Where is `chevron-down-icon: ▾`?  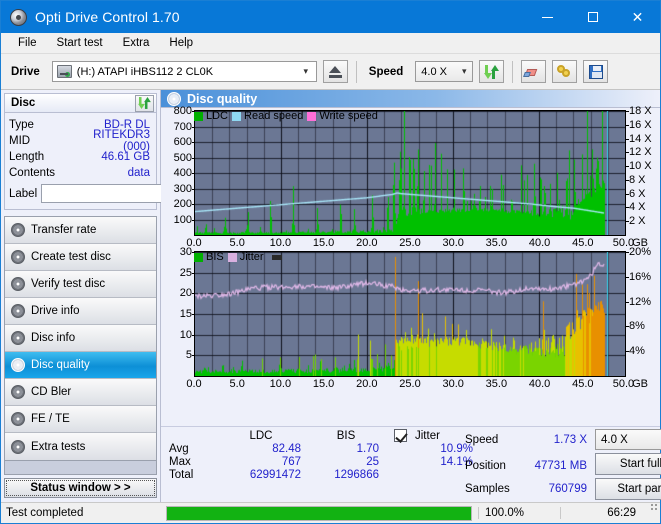
chevron-down-icon: ▾ is located at coordinates (306, 71).